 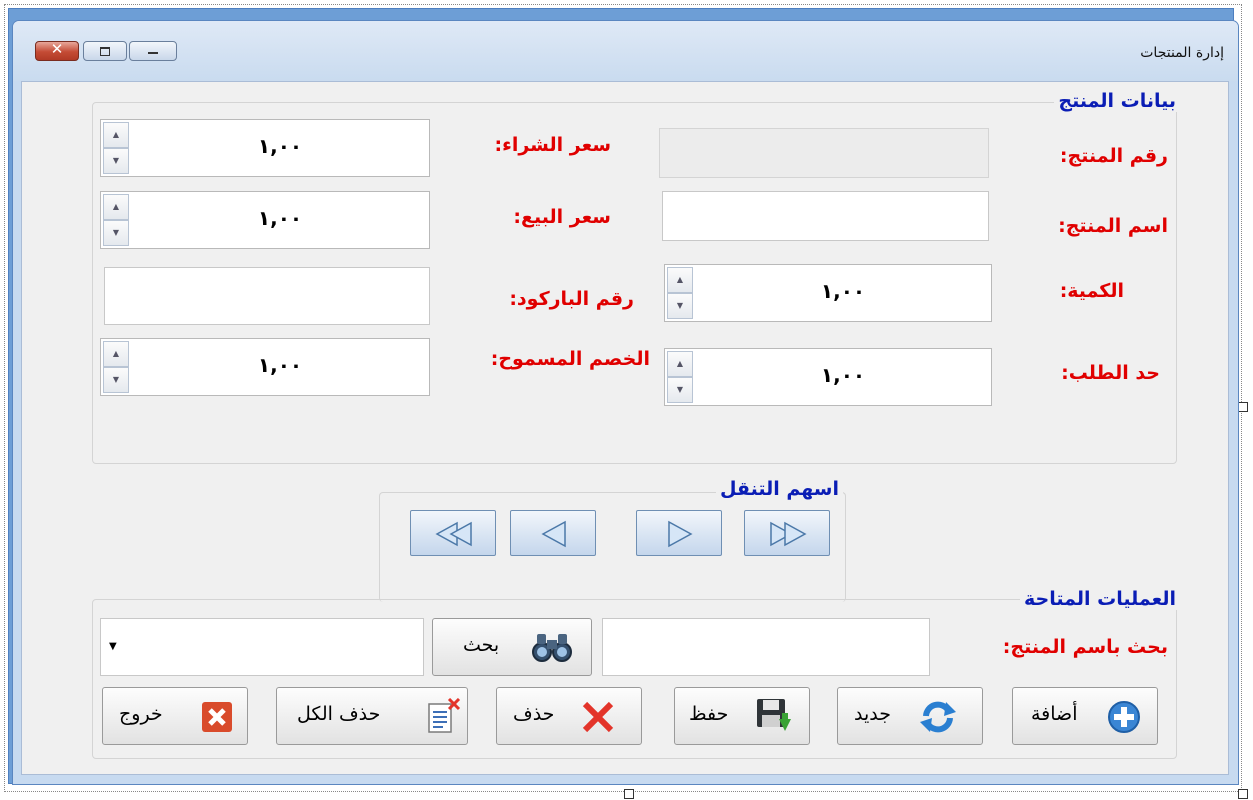 I want to click on purchase-price-stepper: ▲ ▼ ١,٠٠, so click(x=265, y=148).